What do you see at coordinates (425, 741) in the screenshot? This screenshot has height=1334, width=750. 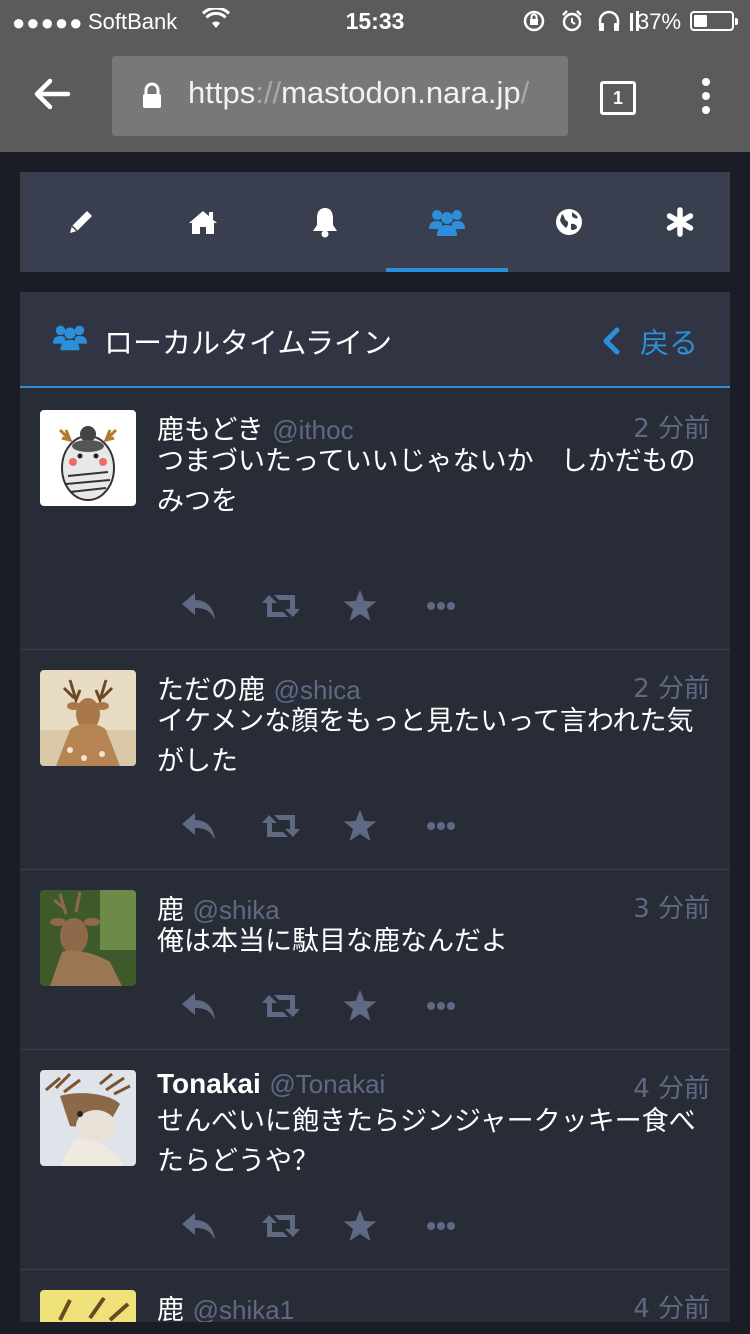 I see `status-content: イケメンな顔をもっと見たいって言われた気がした` at bounding box center [425, 741].